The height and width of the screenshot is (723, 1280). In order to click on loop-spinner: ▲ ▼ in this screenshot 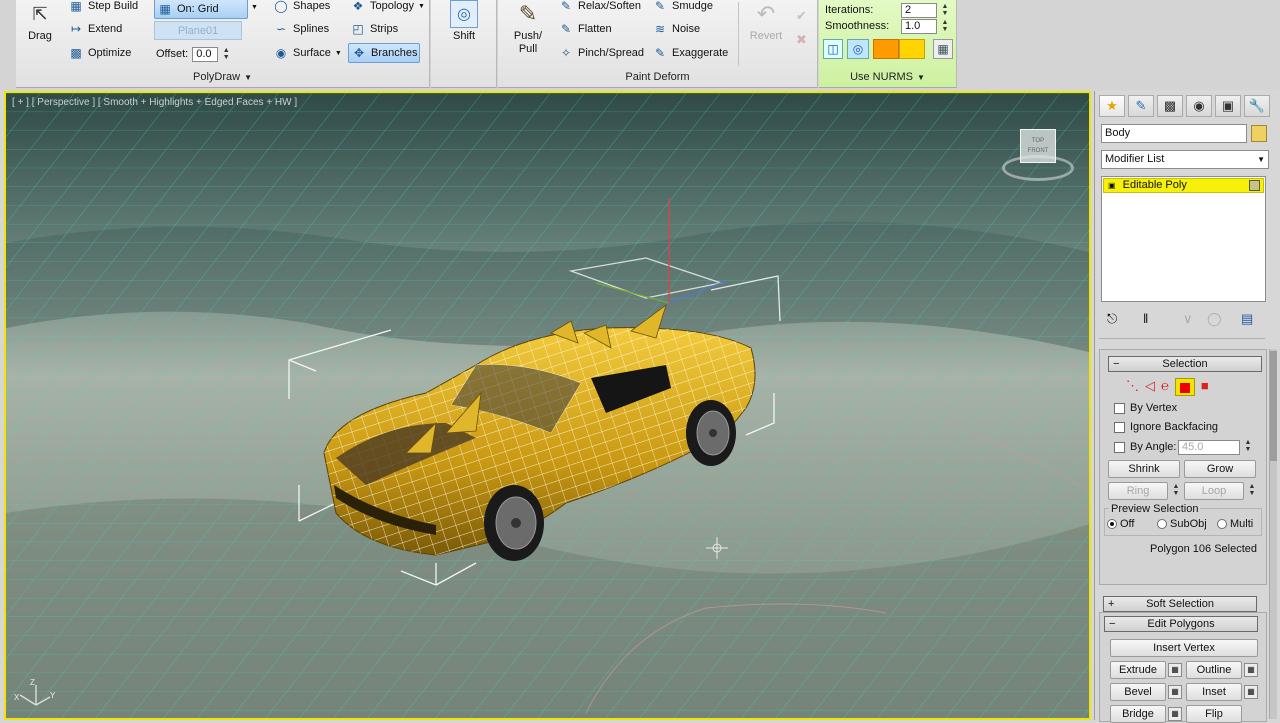, I will do `click(1252, 490)`.